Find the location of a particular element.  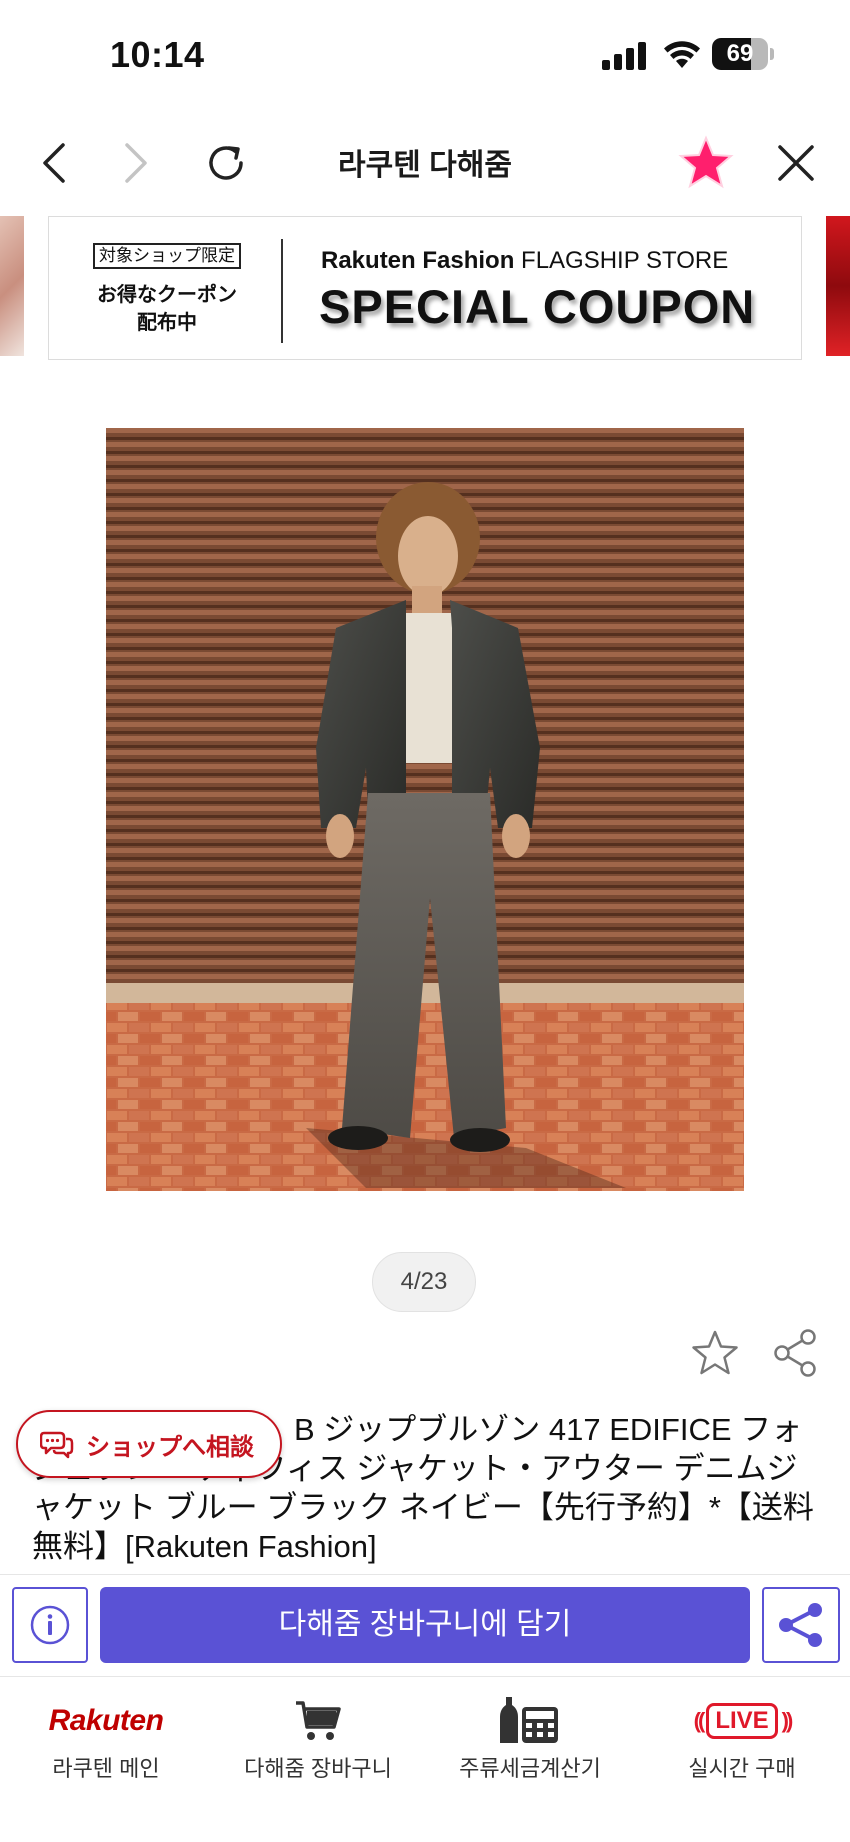

banner-next-peek is located at coordinates (838, 286).